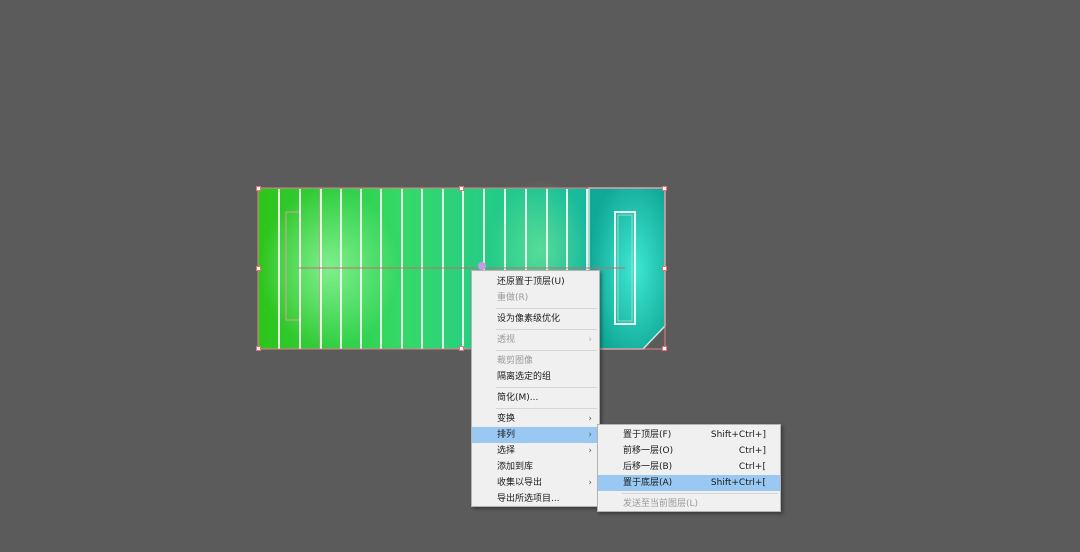 This screenshot has width=1080, height=552. I want to click on menu-item-shortcut: Shift+Ctrl+[, so click(738, 483).